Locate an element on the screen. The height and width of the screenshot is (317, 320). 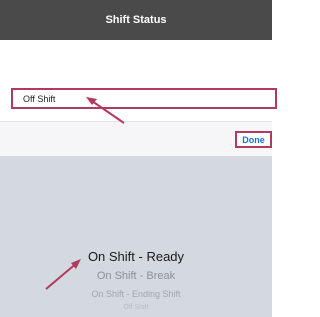
picker-option-selected: On Shift - Ready is located at coordinates (136, 256).